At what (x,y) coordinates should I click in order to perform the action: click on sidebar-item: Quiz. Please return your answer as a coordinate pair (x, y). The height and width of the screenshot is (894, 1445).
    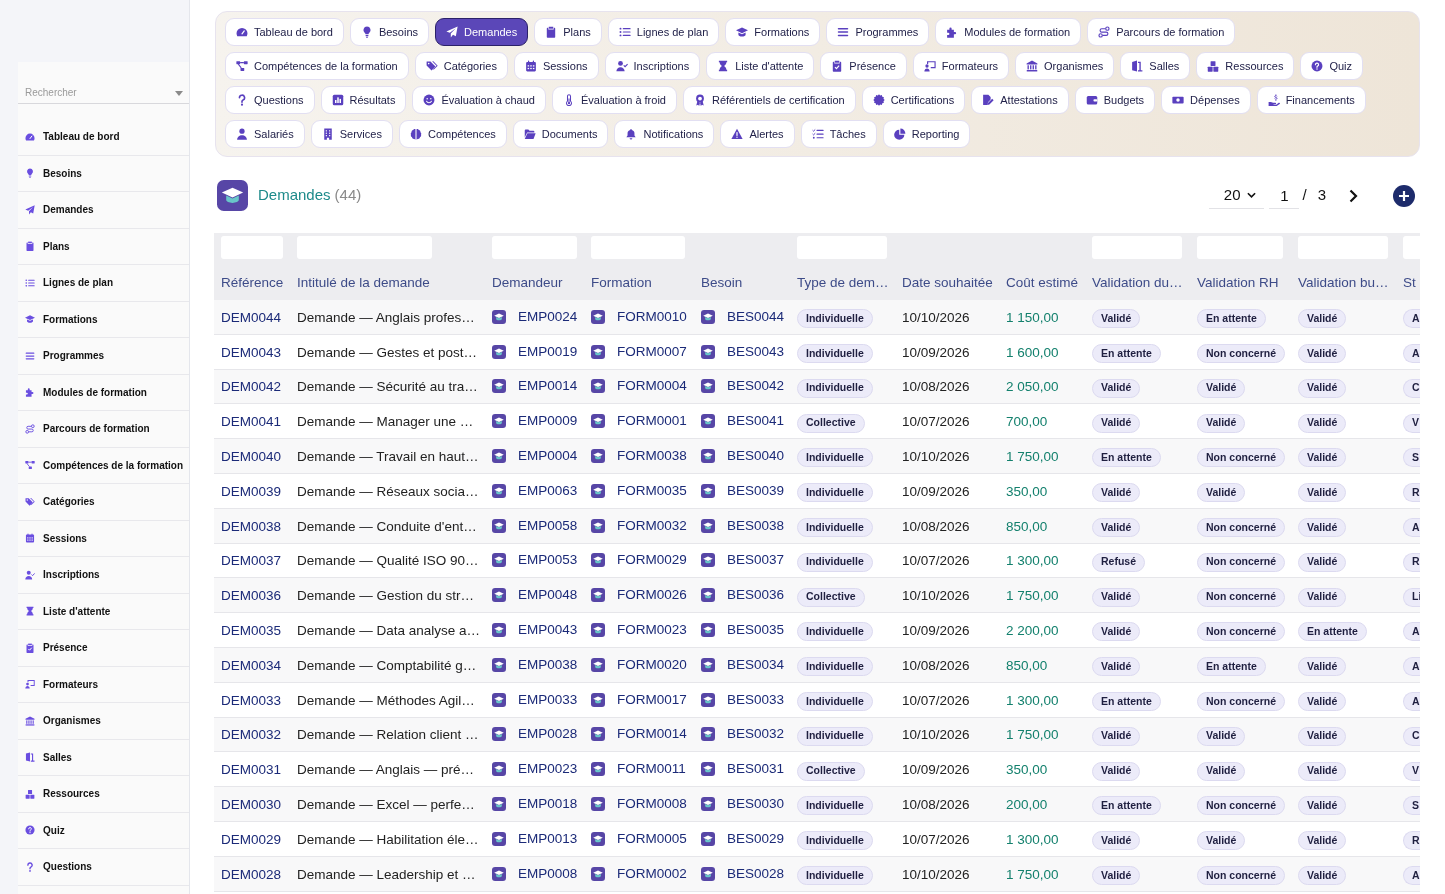
    Looking at the image, I should click on (103, 830).